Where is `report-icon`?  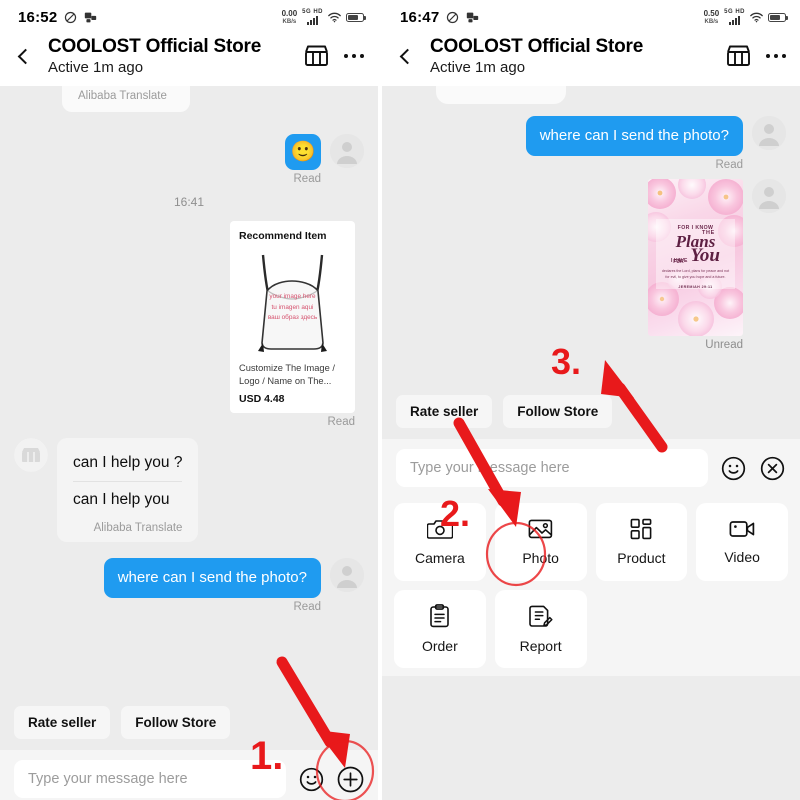
report-icon is located at coordinates (540, 616).